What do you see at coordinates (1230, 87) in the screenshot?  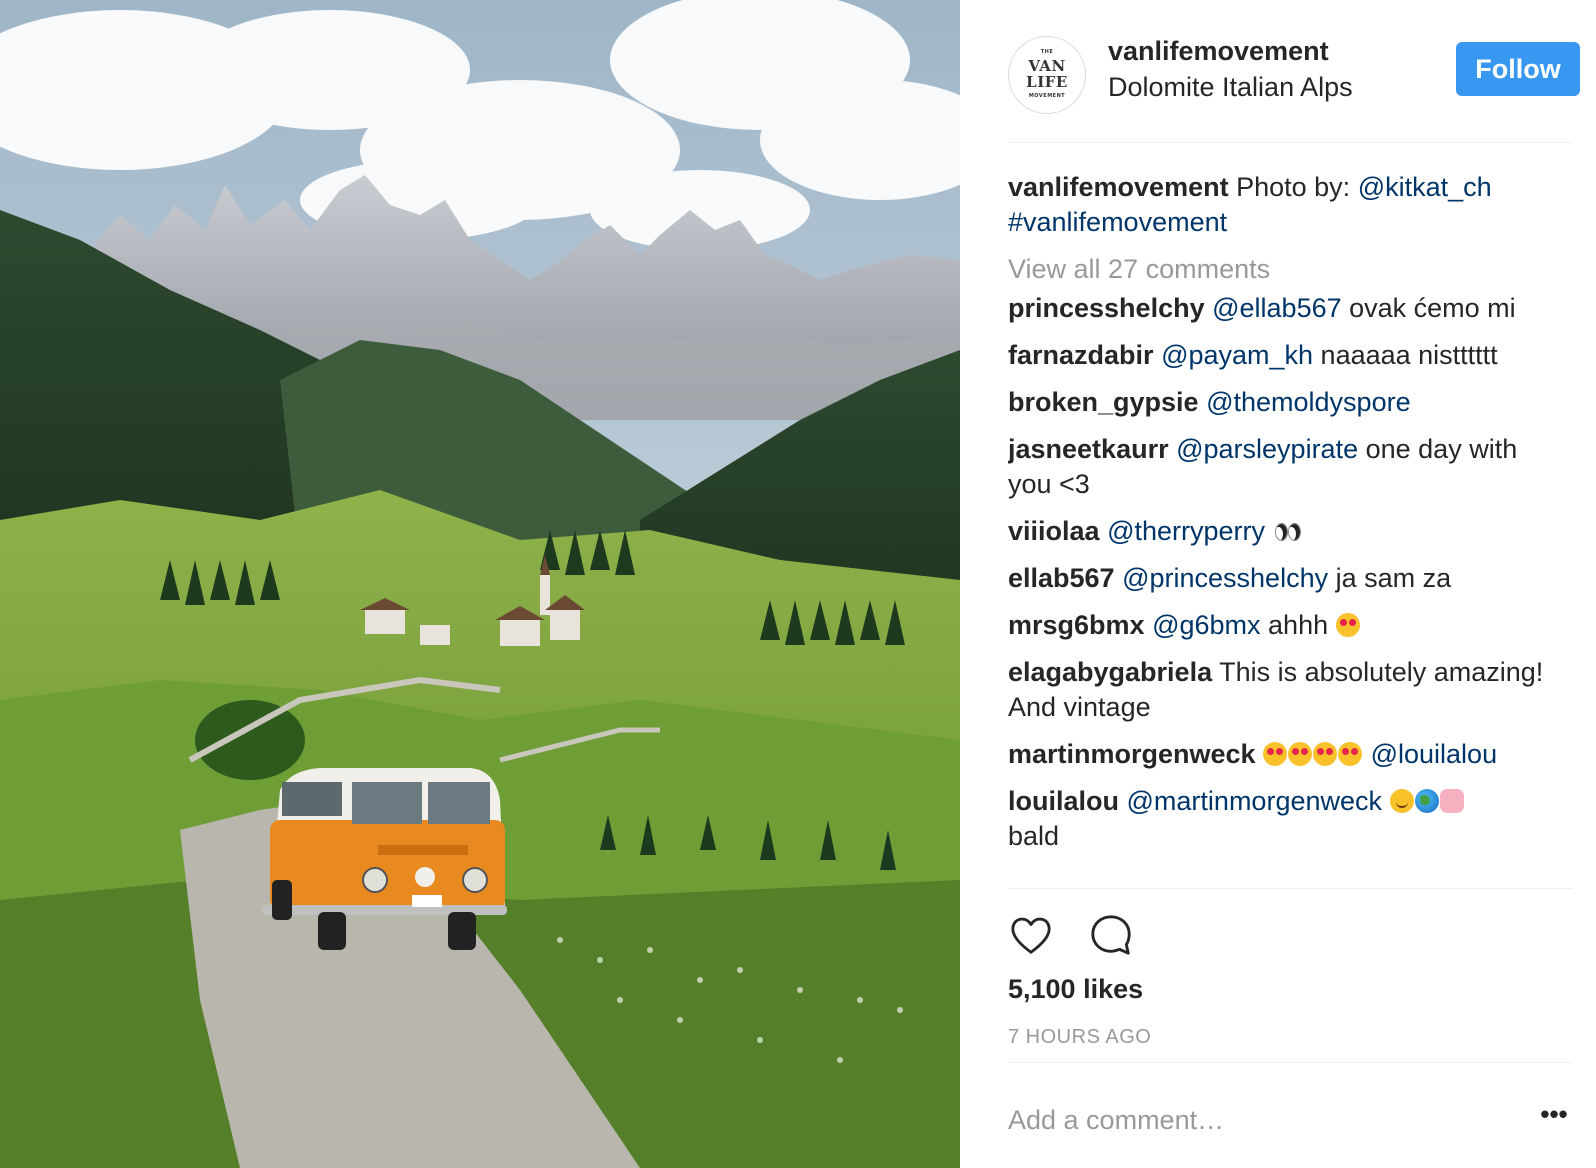 I see `post-location: Dolomite Italian Alps` at bounding box center [1230, 87].